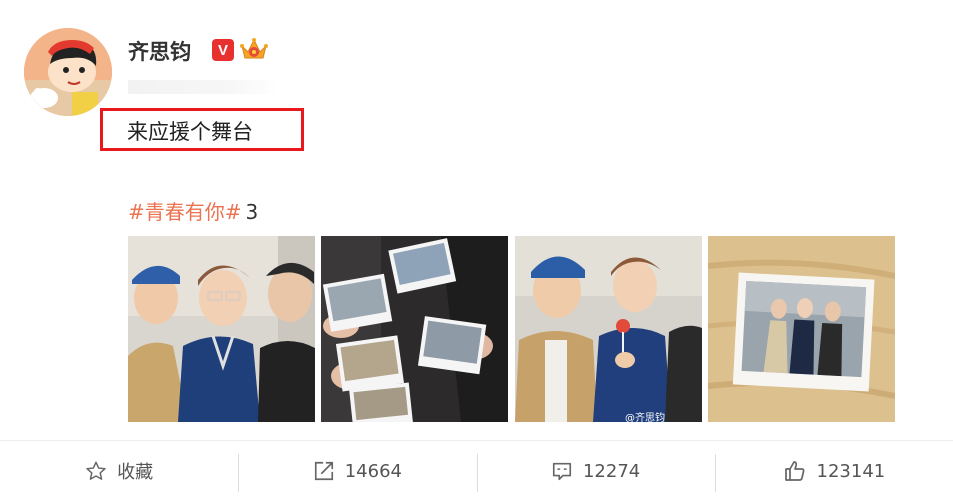  I want to click on repost-count: 14664, so click(373, 471).